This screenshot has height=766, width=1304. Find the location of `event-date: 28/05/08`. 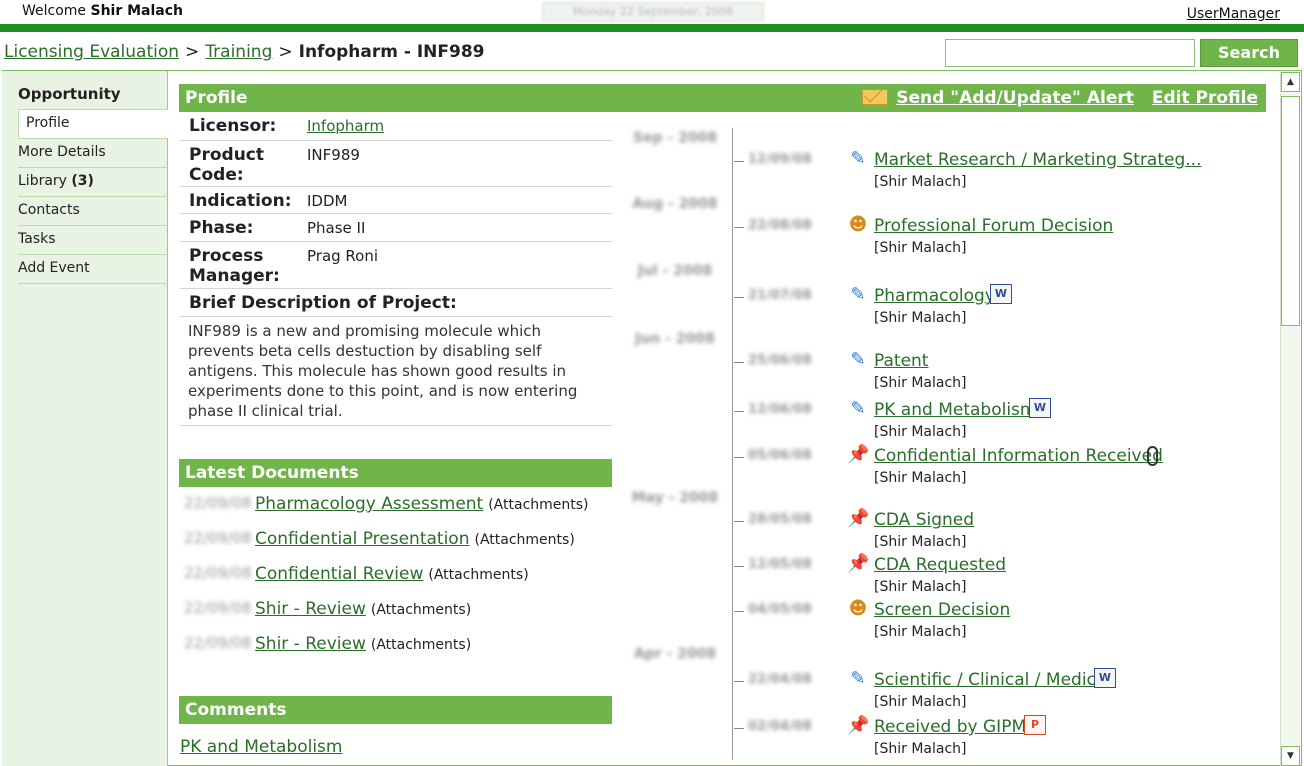

event-date: 28/05/08 is located at coordinates (780, 519).